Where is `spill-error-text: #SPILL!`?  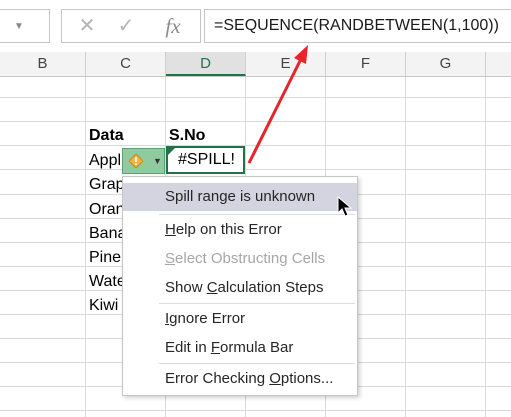 spill-error-text: #SPILL! is located at coordinates (206, 159).